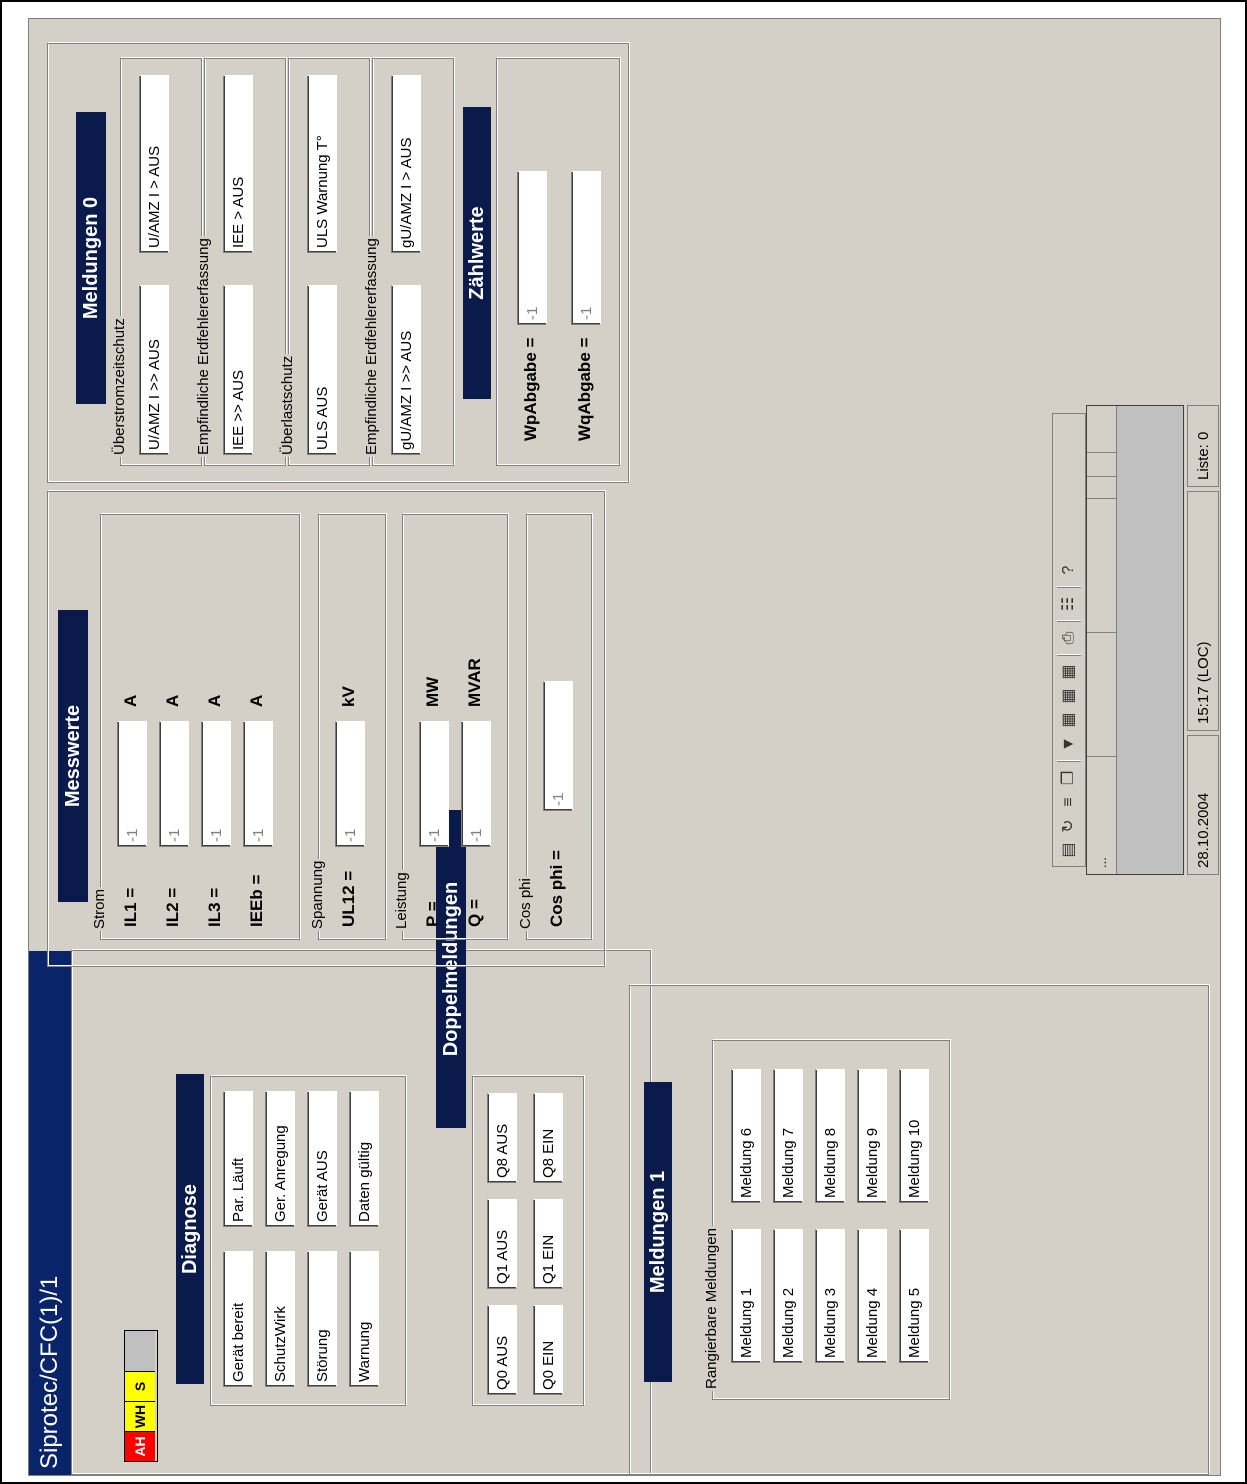 The height and width of the screenshot is (1484, 1247). Describe the element at coordinates (154, 370) in the screenshot. I see `uamz-i-gg-aus: U/AMZ I >> AUS` at that location.